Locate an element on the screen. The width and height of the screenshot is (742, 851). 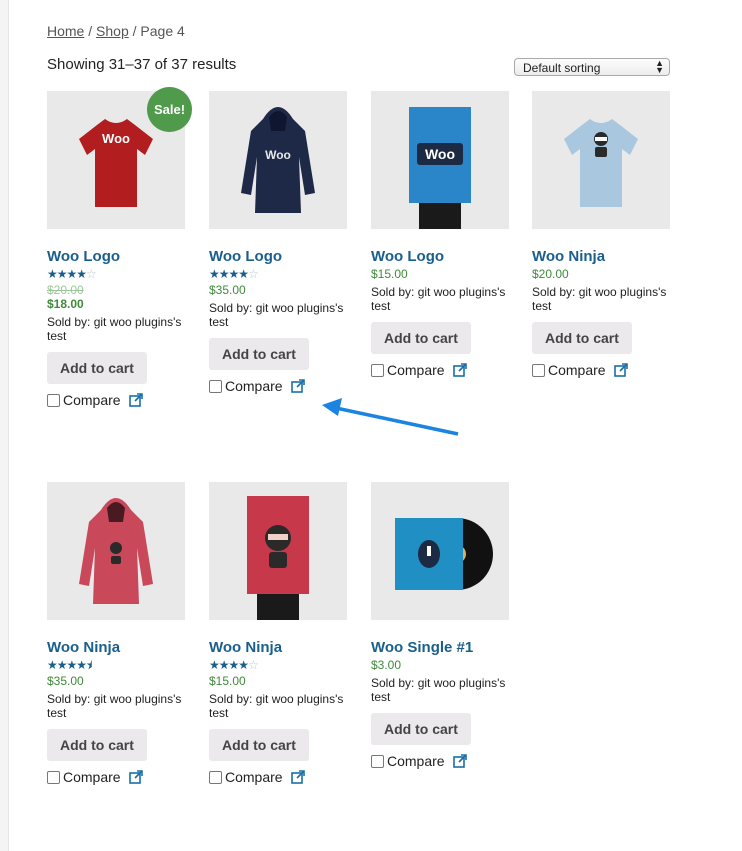
blue-poster-image: Woo is located at coordinates (440, 168).